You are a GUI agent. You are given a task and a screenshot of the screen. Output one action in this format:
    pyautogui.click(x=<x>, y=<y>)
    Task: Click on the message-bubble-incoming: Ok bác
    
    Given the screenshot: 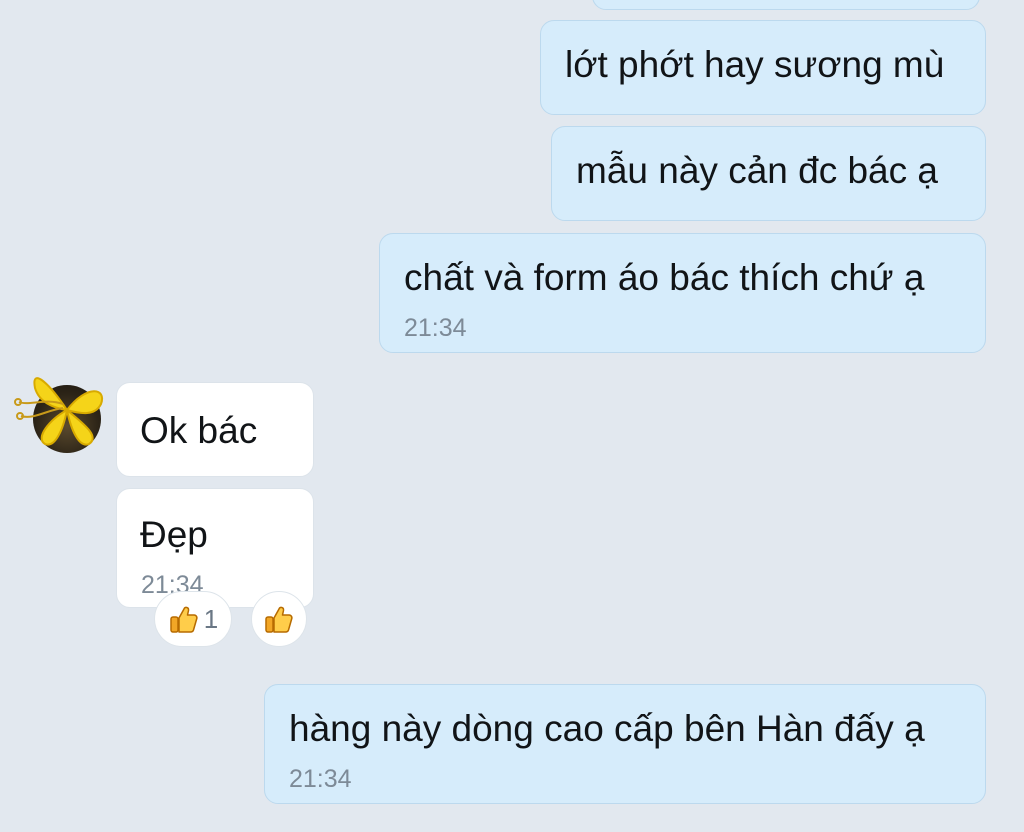 What is the action you would take?
    pyautogui.click(x=215, y=429)
    